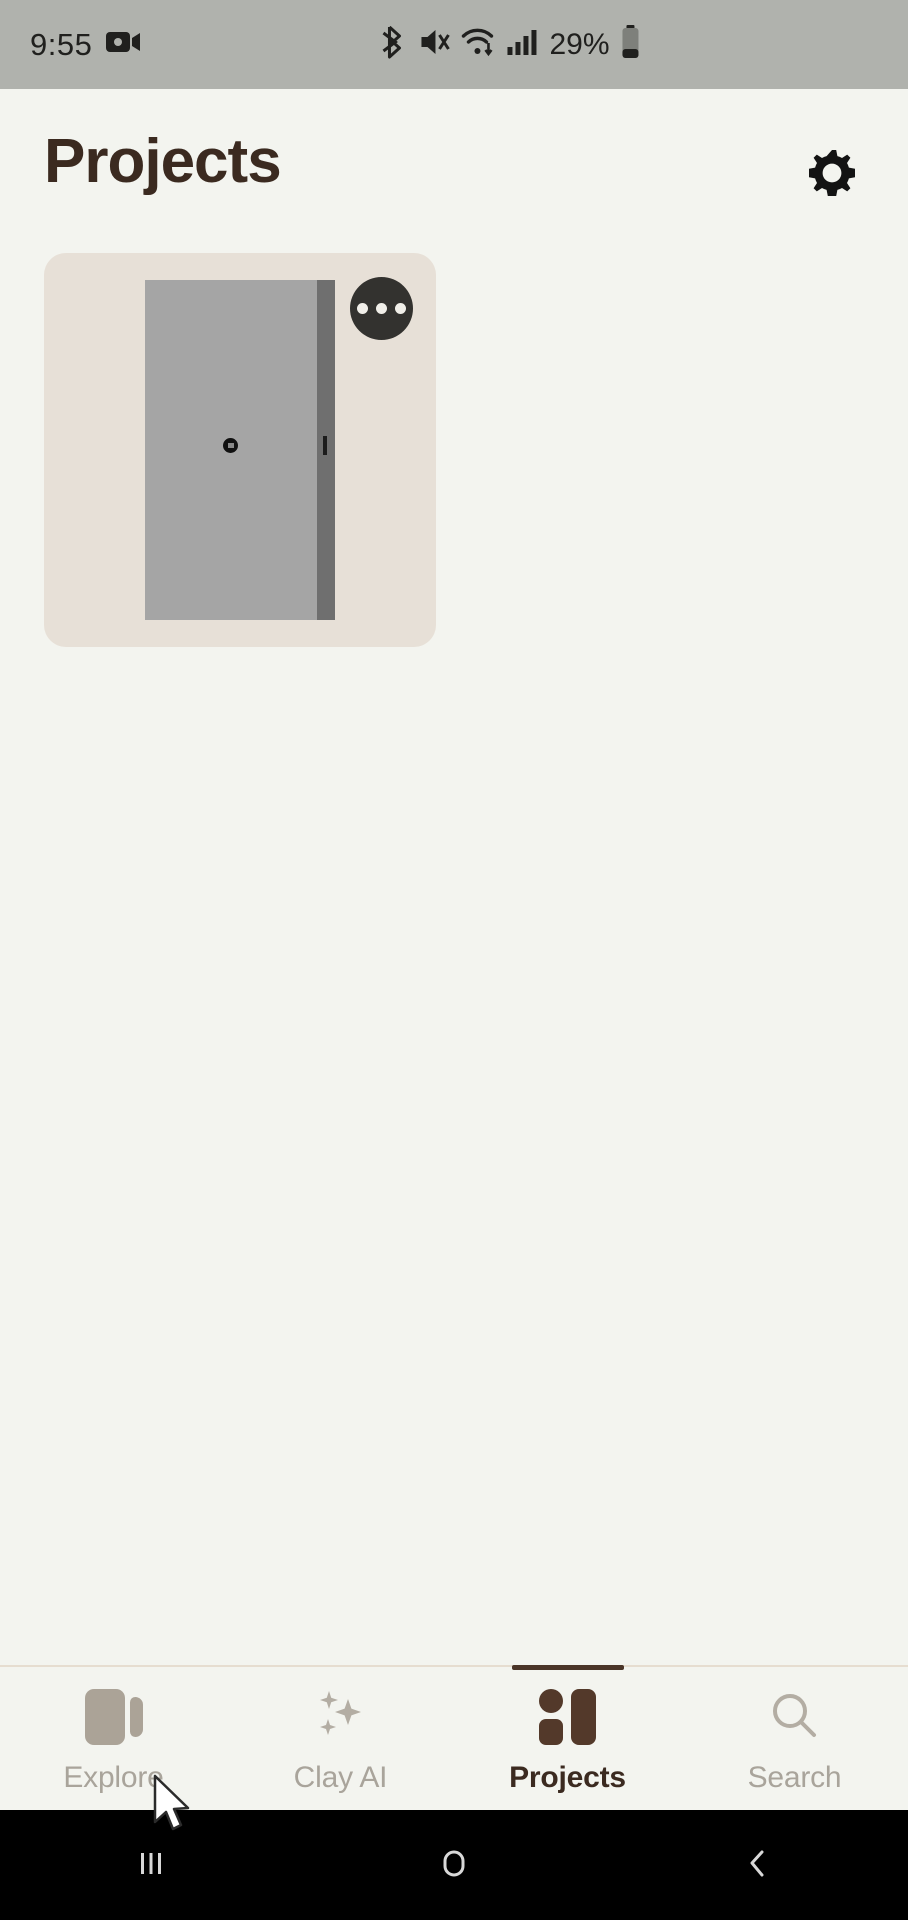  Describe the element at coordinates (434, 44) in the screenshot. I see `volume-mute-icon` at that location.